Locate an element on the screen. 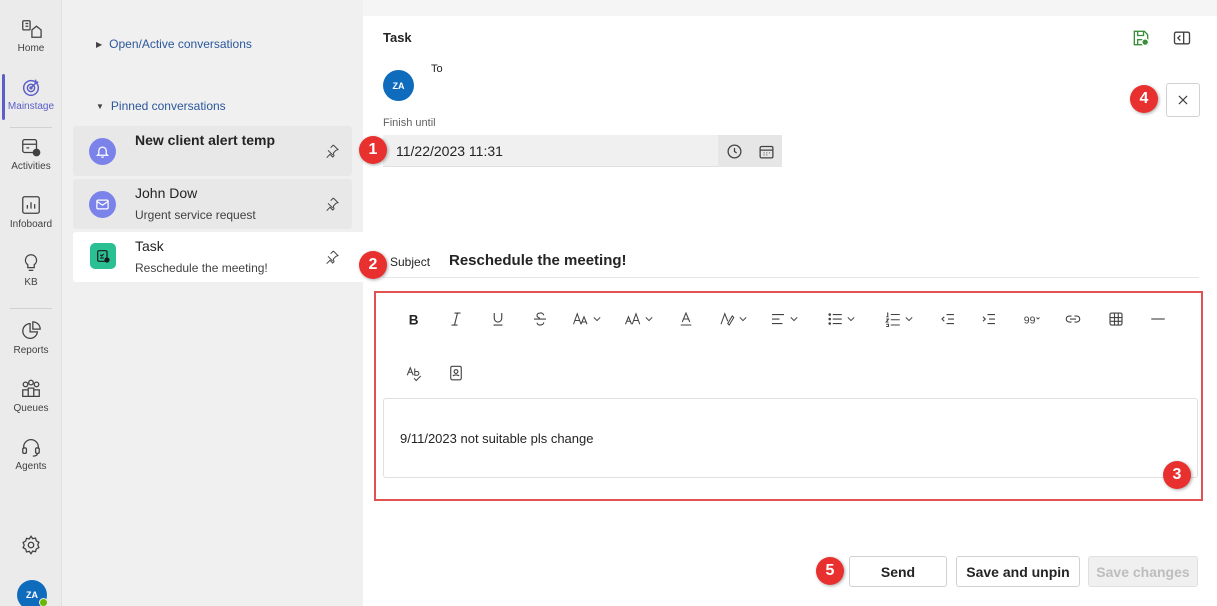 Image resolution: width=1217 pixels, height=606 pixels. callout-badge: 1 is located at coordinates (373, 150).